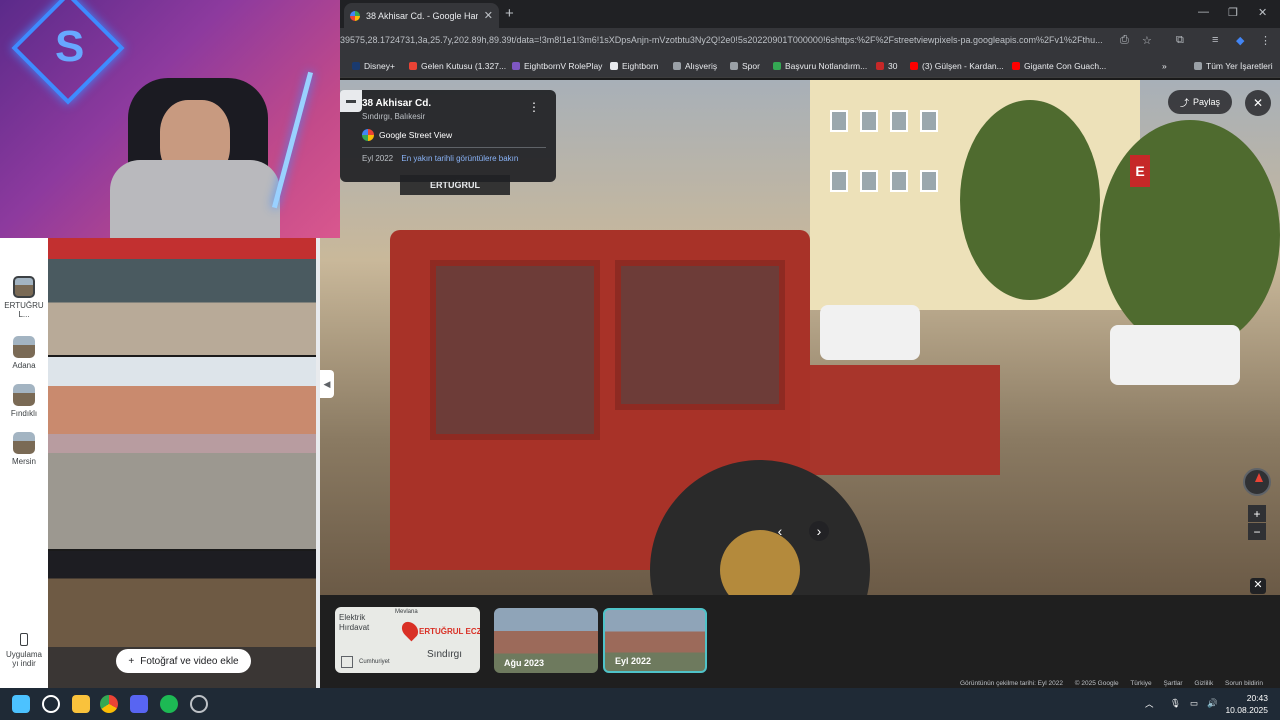 This screenshot has height=720, width=1280. I want to click on phone-icon, so click(24, 639).